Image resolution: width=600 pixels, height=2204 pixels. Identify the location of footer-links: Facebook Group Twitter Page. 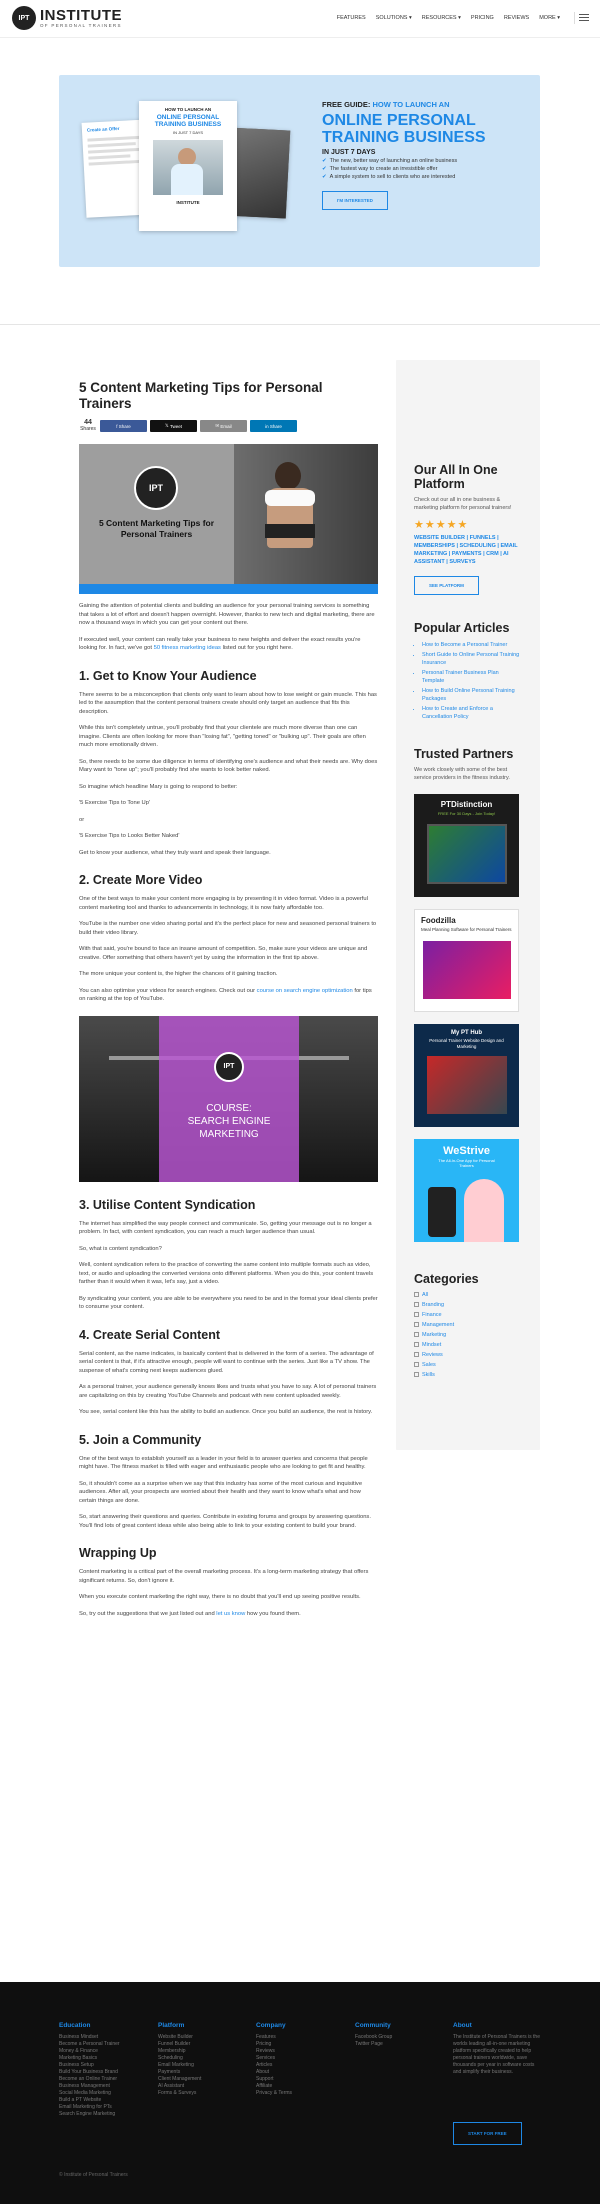
(400, 2041).